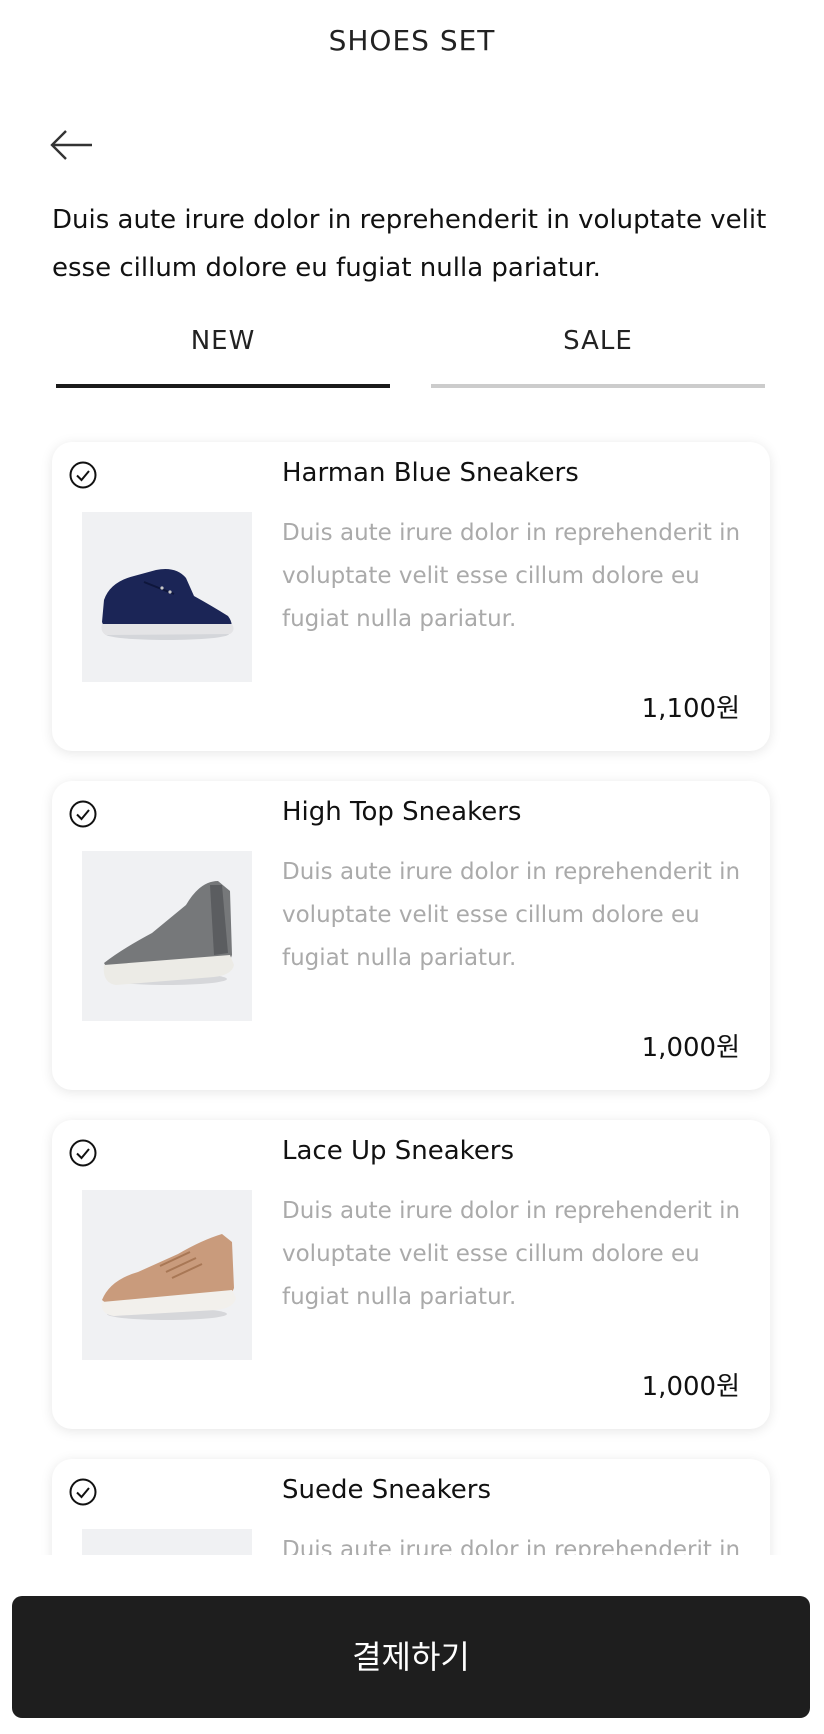  Describe the element at coordinates (598, 341) in the screenshot. I see `tab-sale-label: SALE` at that location.